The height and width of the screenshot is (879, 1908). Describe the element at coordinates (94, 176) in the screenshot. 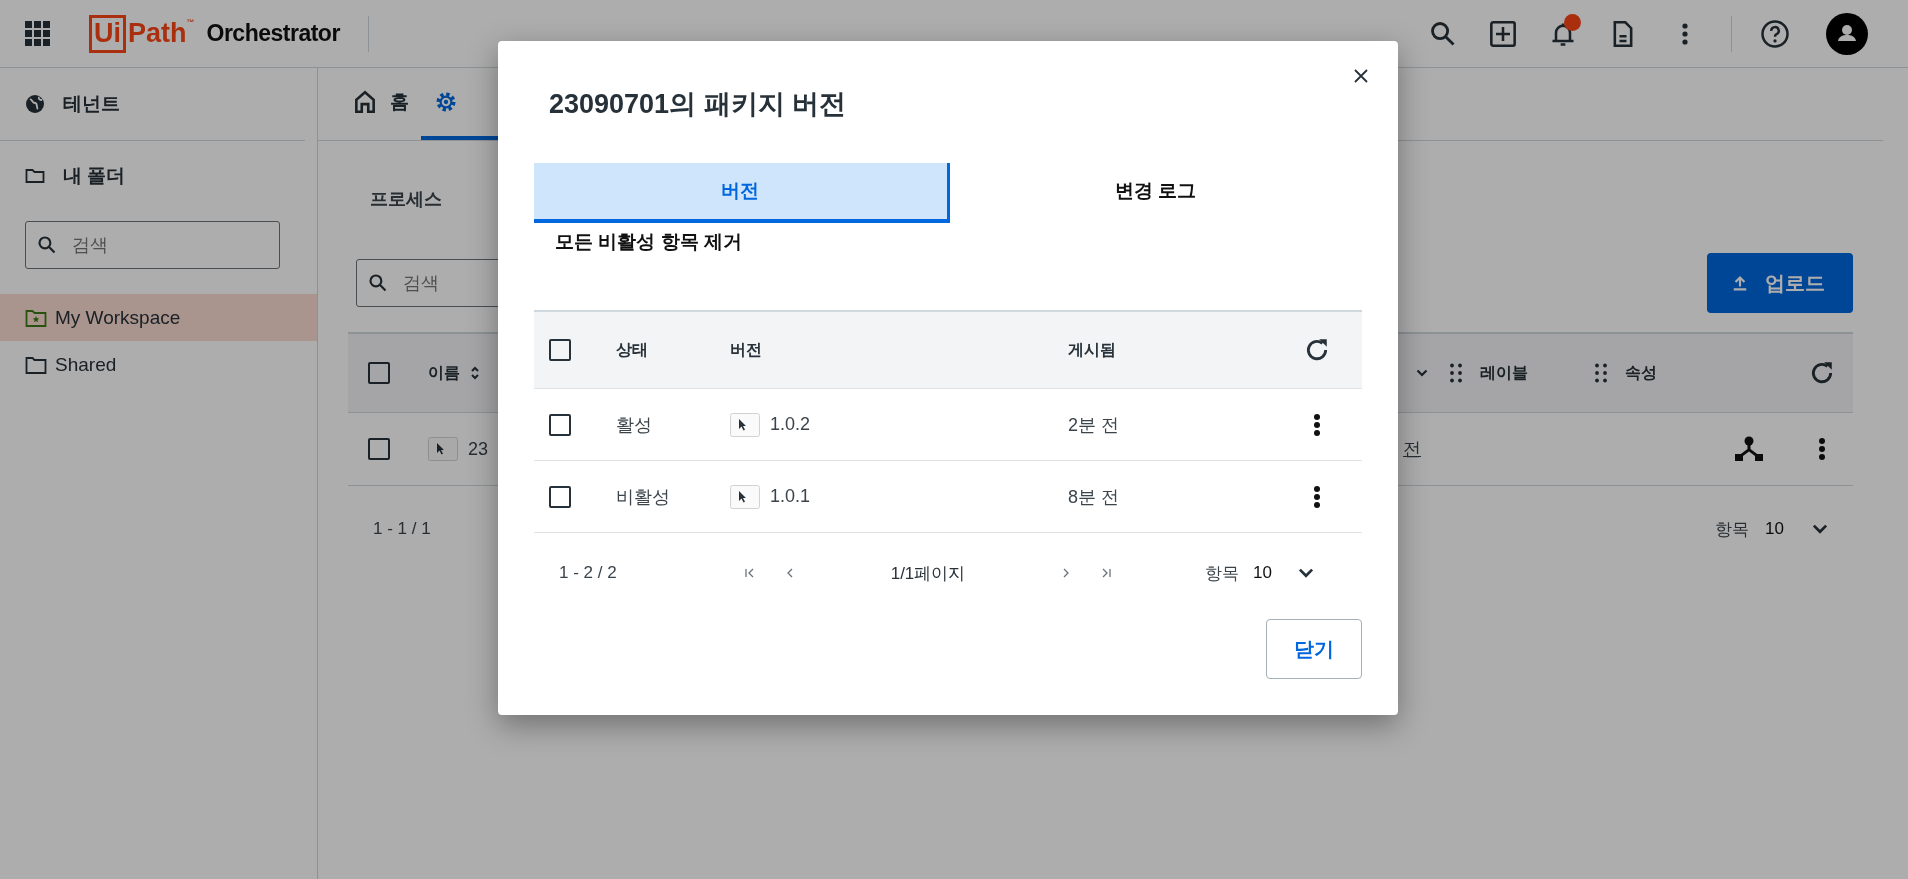

I see `my-folder-label: 내 폴더` at that location.